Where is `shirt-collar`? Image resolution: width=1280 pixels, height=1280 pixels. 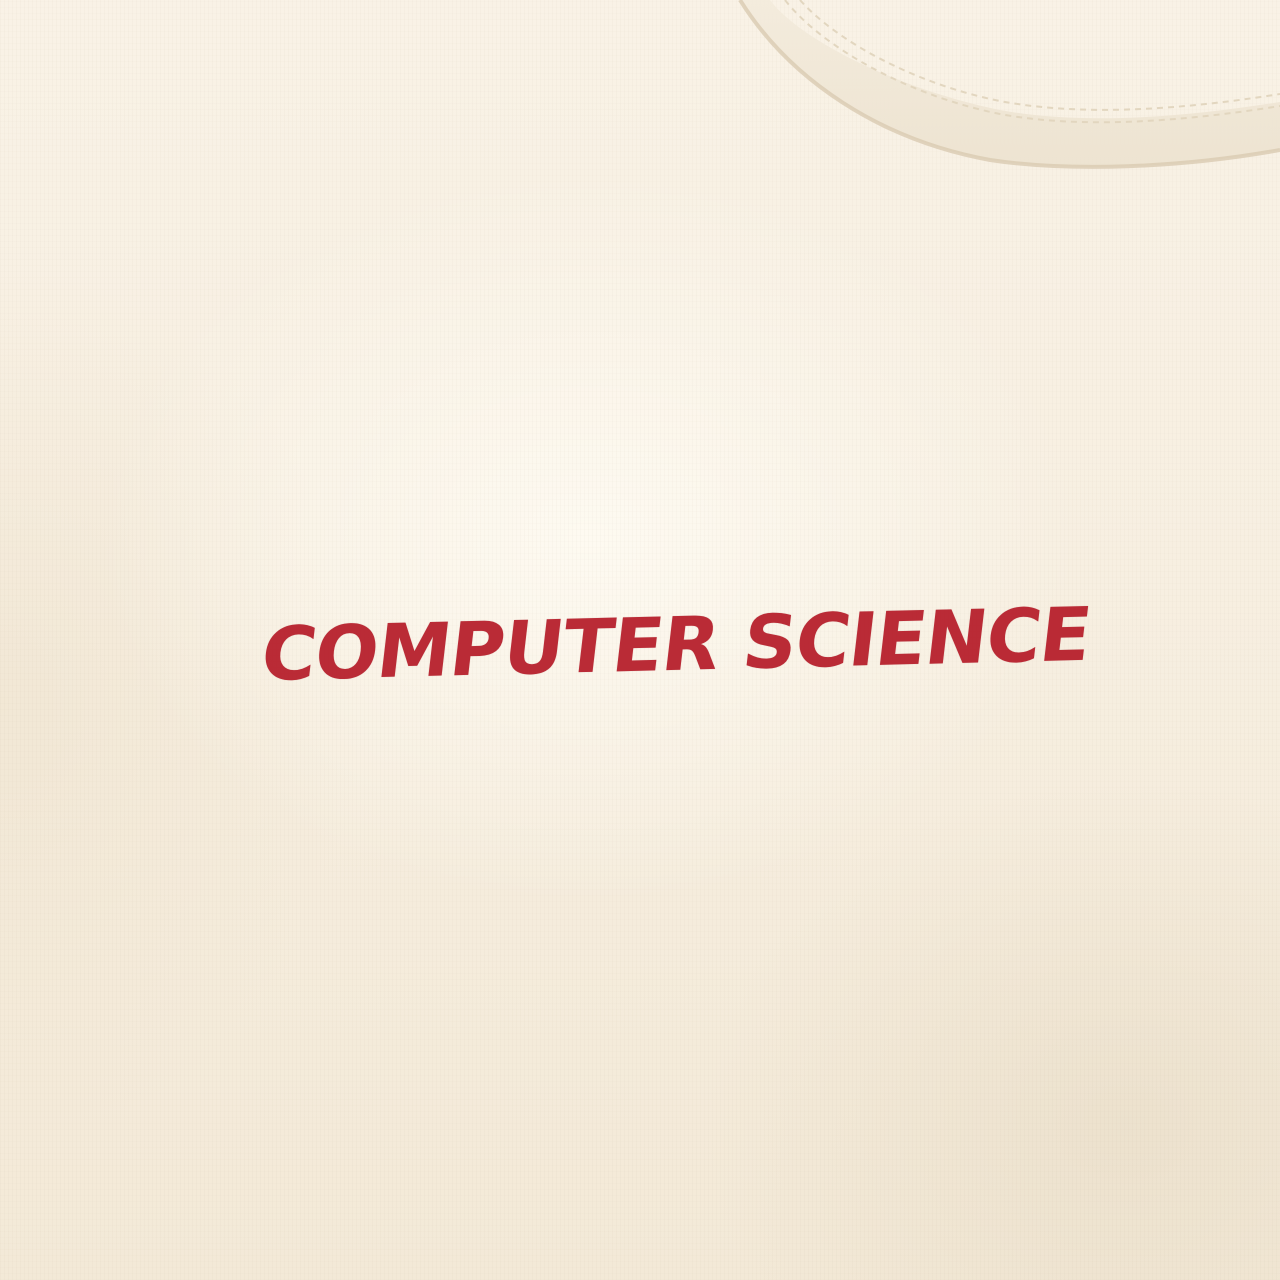 shirt-collar is located at coordinates (1009, 84).